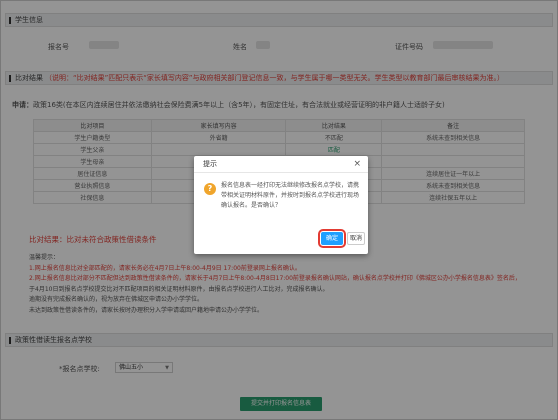 The height and width of the screenshot is (420, 558). I want to click on question-icon: ?, so click(210, 189).